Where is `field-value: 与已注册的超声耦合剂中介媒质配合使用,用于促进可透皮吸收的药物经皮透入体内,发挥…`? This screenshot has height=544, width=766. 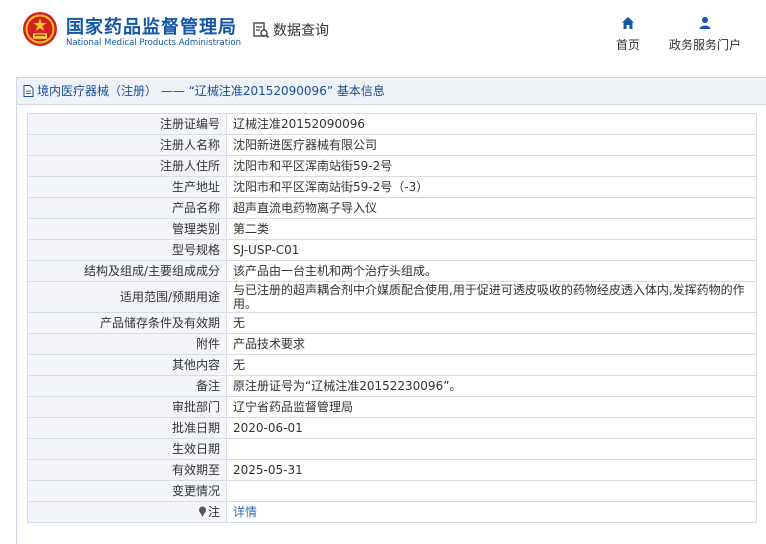 field-value: 与已注册的超声耦合剂中介媒质配合使用,用于促进可透皮吸收的药物经皮透入体内,发挥… is located at coordinates (491, 297).